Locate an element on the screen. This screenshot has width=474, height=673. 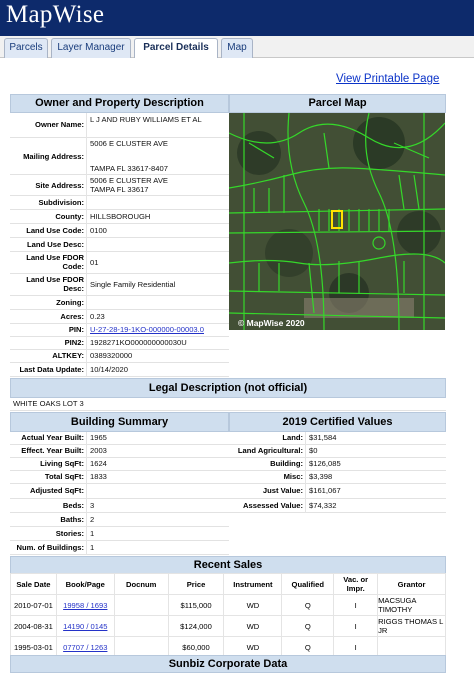
instrument: WD is located at coordinates (253, 626).